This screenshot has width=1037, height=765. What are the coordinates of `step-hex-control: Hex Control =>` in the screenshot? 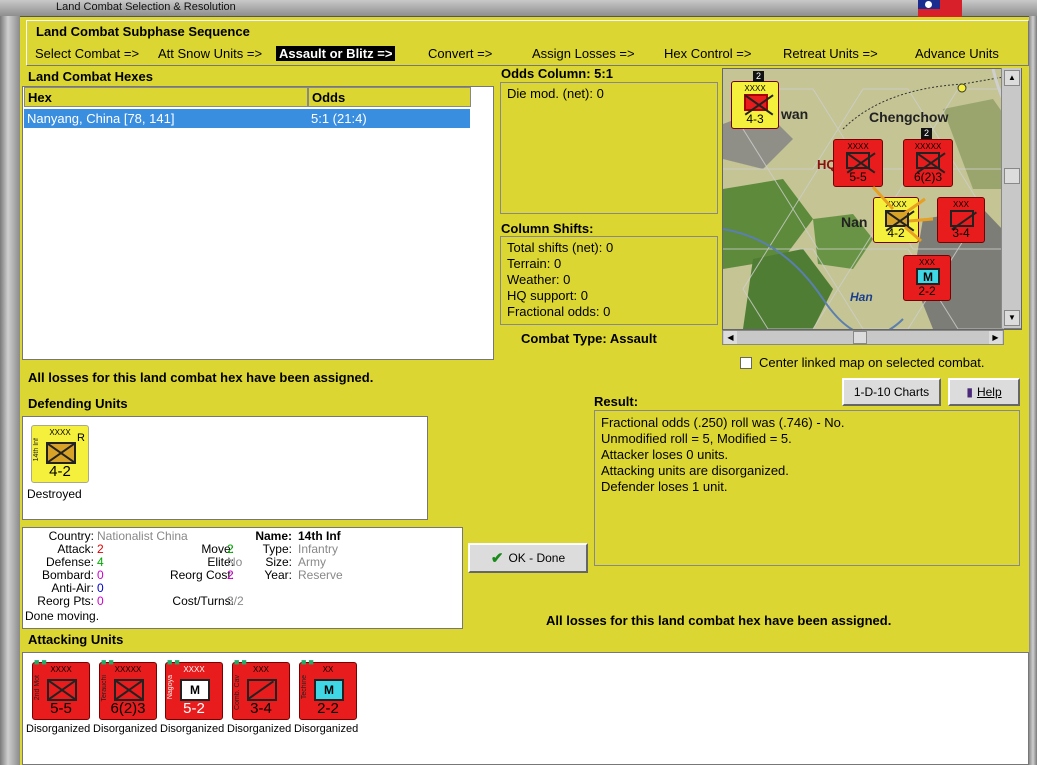 It's located at (707, 53).